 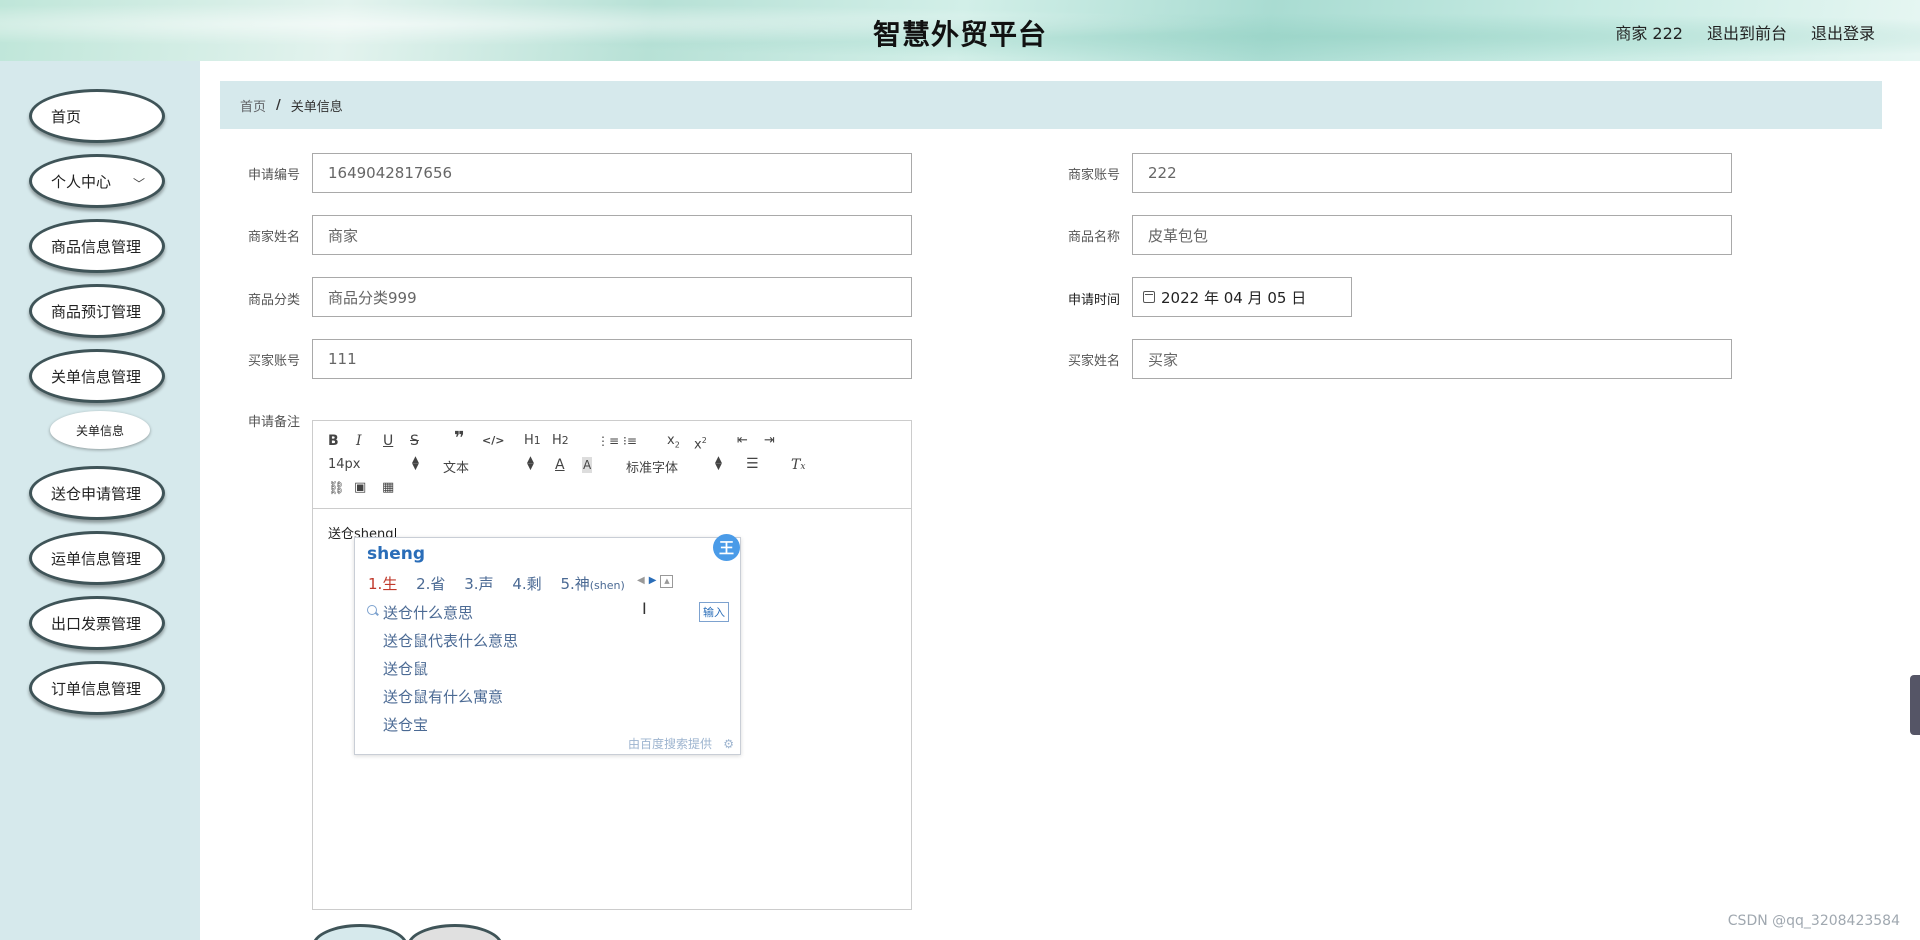 I want to click on top-header: 智慧外贸平台 商家 222 退出到前台 退出登录, so click(x=960, y=30).